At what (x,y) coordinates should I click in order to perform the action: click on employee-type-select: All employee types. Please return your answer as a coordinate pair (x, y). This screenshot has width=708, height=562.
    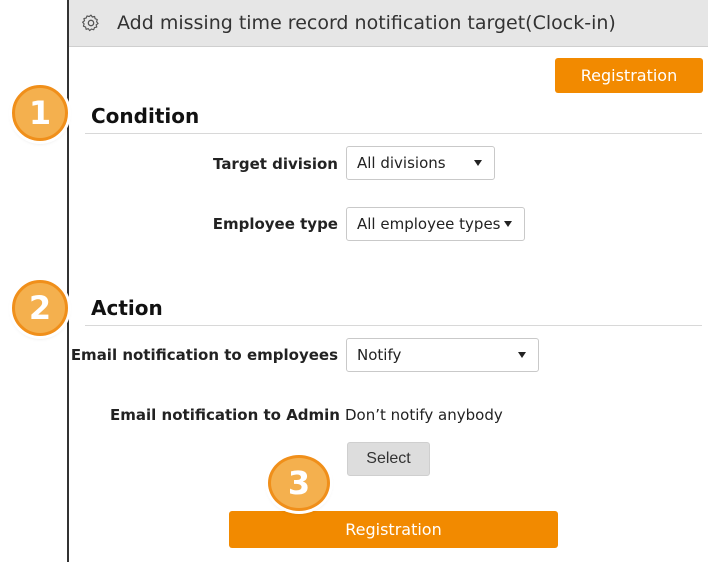
    Looking at the image, I should click on (435, 224).